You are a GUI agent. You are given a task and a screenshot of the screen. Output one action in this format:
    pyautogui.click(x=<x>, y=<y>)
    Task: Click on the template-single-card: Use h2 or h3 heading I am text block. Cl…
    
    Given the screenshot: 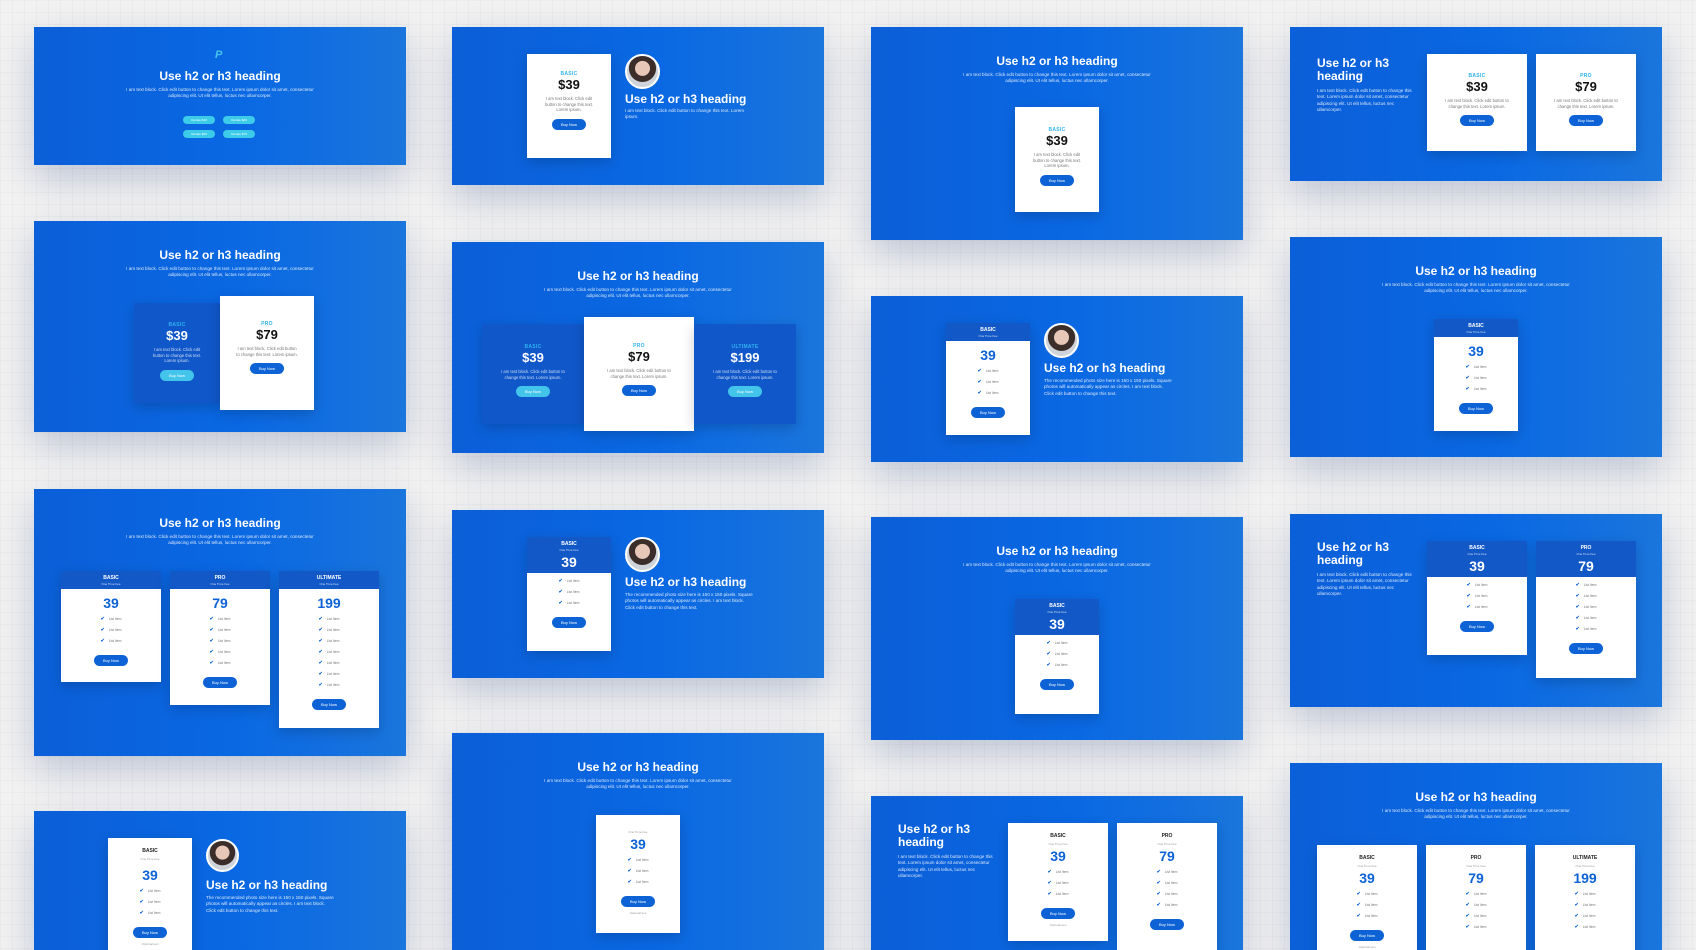 What is the action you would take?
    pyautogui.click(x=1057, y=133)
    